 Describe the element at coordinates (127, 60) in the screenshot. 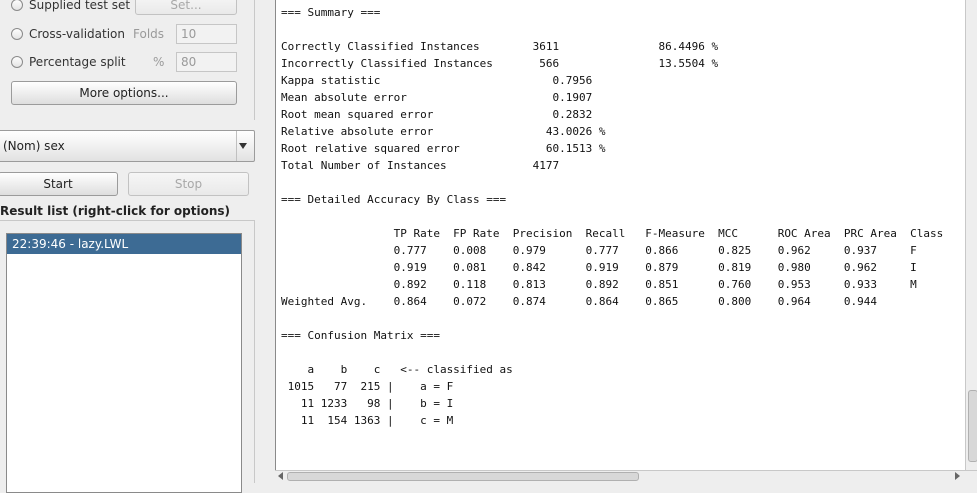

I see `test-options-frame` at that location.